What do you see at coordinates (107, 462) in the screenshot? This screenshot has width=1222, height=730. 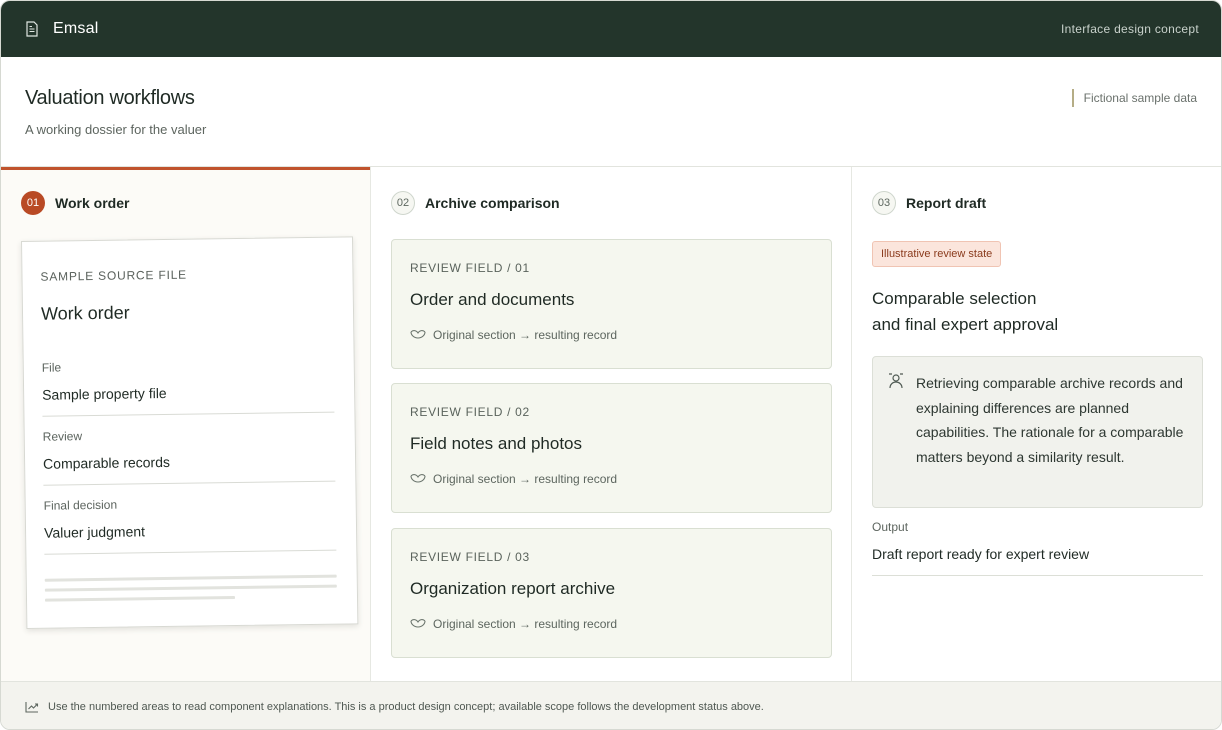 I see `field-value: Comparable records` at bounding box center [107, 462].